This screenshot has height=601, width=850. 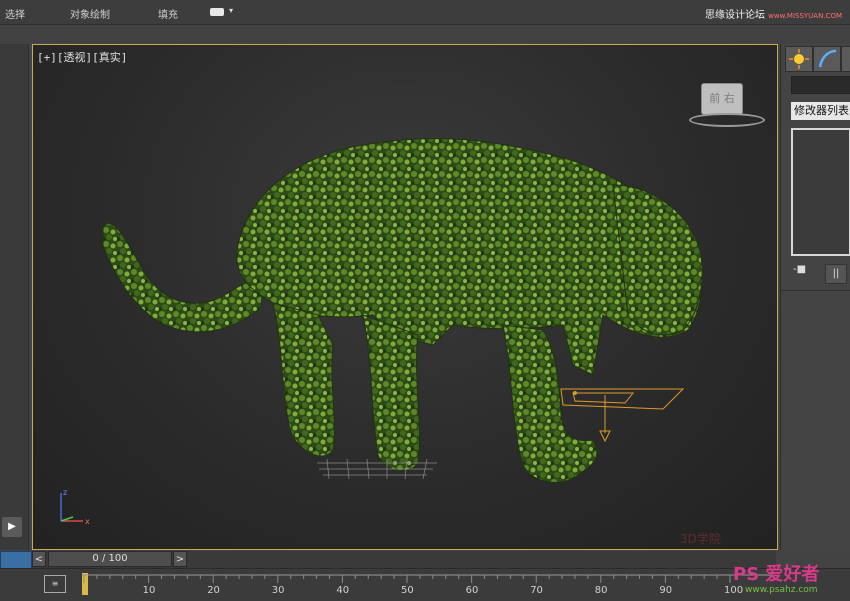 I want to click on modify-tab-icon, so click(x=827, y=59).